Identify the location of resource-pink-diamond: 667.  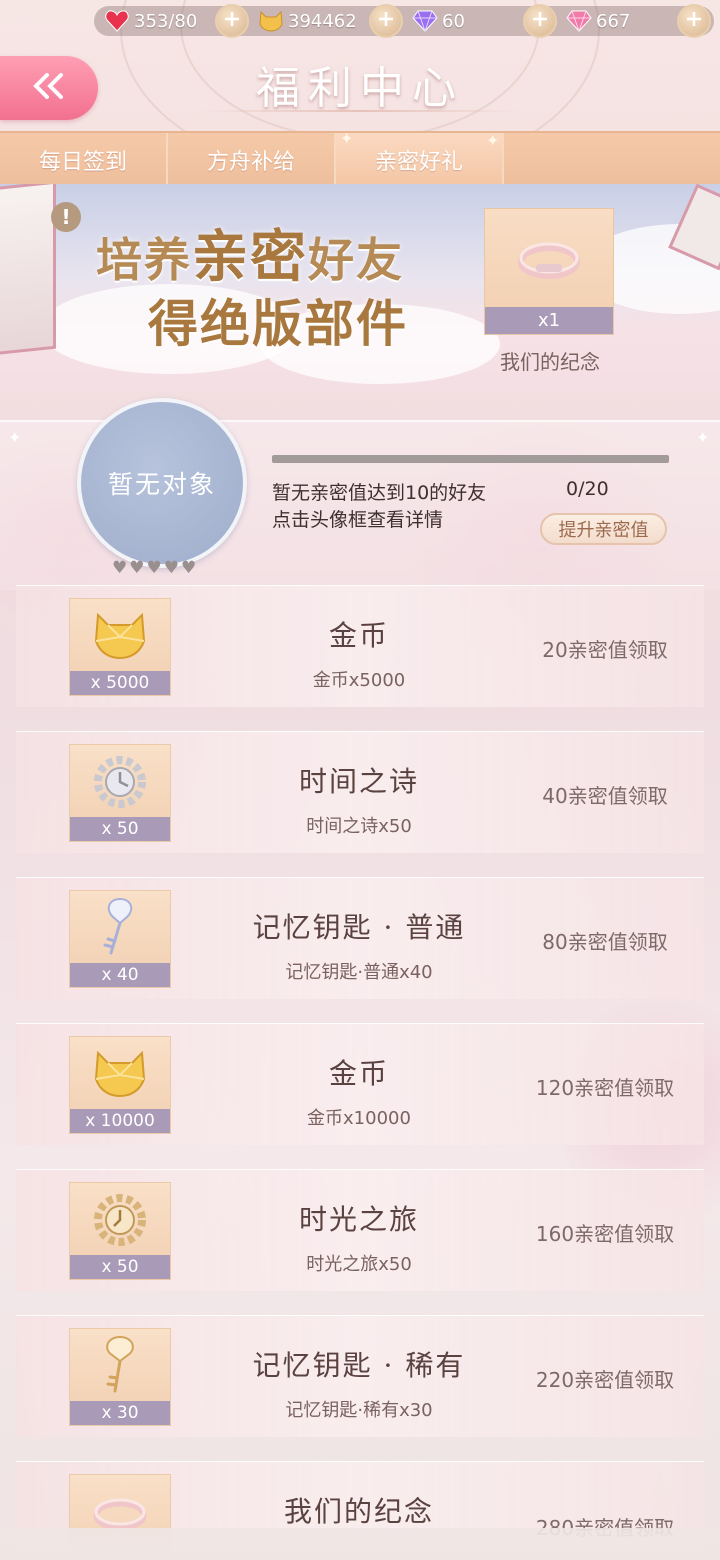
(598, 21).